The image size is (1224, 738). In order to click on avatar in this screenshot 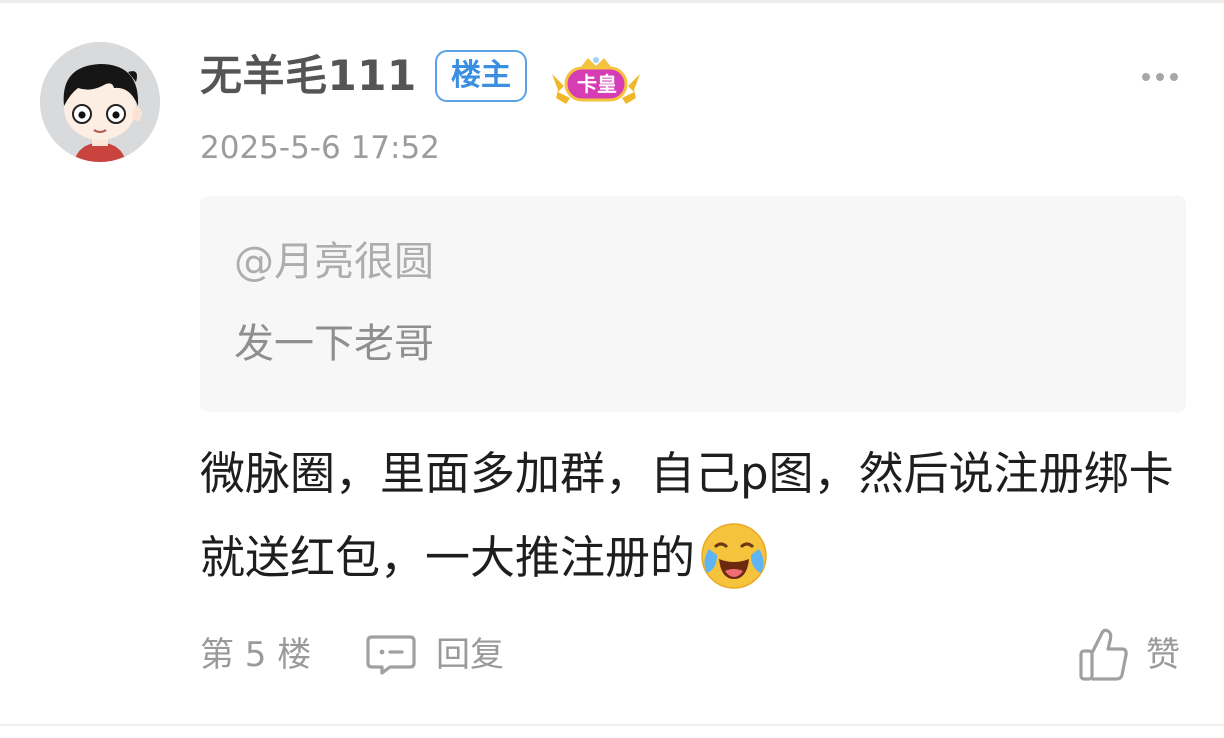, I will do `click(100, 102)`.